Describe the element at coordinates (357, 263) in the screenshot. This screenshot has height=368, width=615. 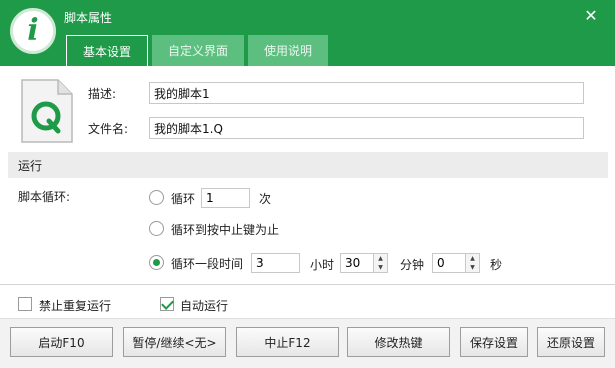
I see `minutes-input` at that location.